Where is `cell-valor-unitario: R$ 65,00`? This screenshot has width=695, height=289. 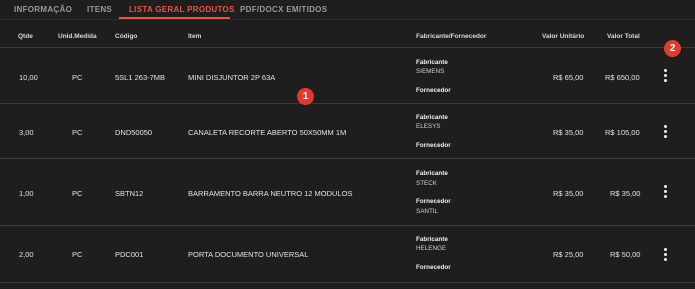 cell-valor-unitario: R$ 65,00 is located at coordinates (568, 77).